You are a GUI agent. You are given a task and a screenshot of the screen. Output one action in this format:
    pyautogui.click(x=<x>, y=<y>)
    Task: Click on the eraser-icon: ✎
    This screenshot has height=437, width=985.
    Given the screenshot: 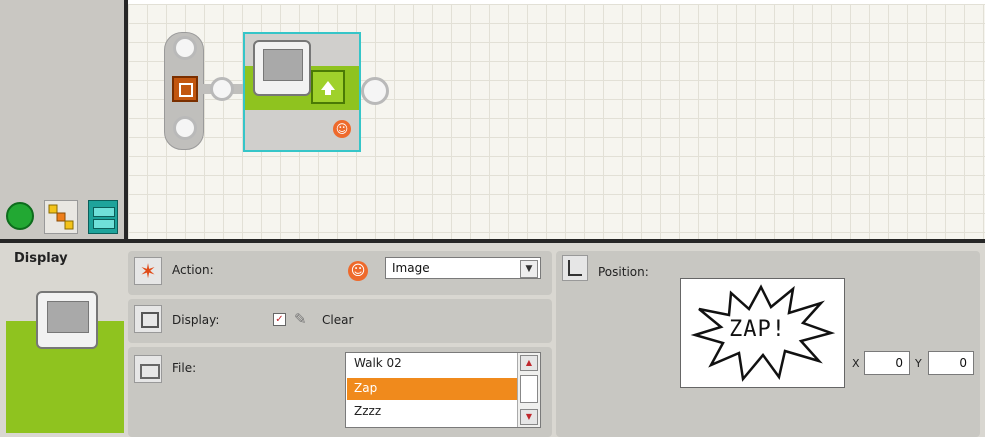 What is the action you would take?
    pyautogui.click(x=300, y=319)
    